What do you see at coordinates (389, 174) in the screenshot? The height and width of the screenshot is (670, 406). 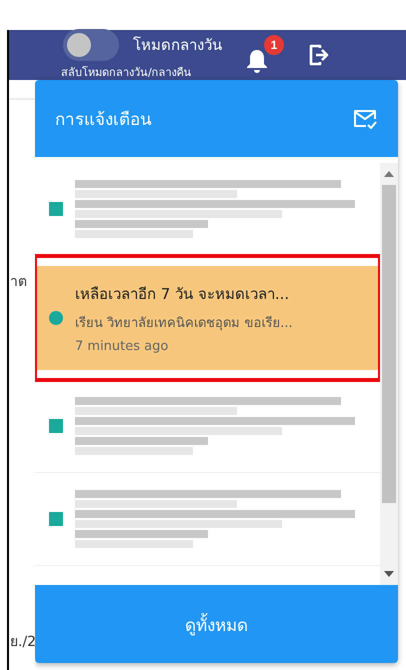 I see `scroll-up-icon` at bounding box center [389, 174].